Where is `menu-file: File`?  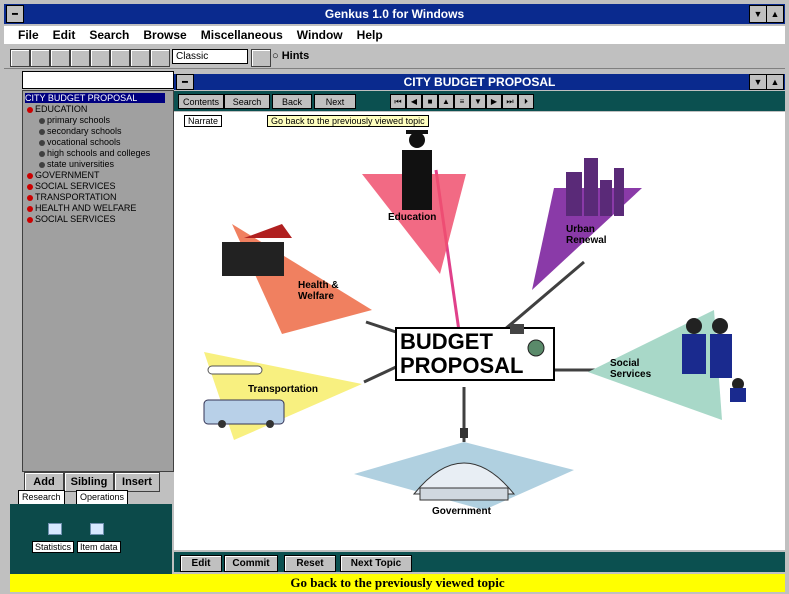 menu-file: File is located at coordinates (28, 35).